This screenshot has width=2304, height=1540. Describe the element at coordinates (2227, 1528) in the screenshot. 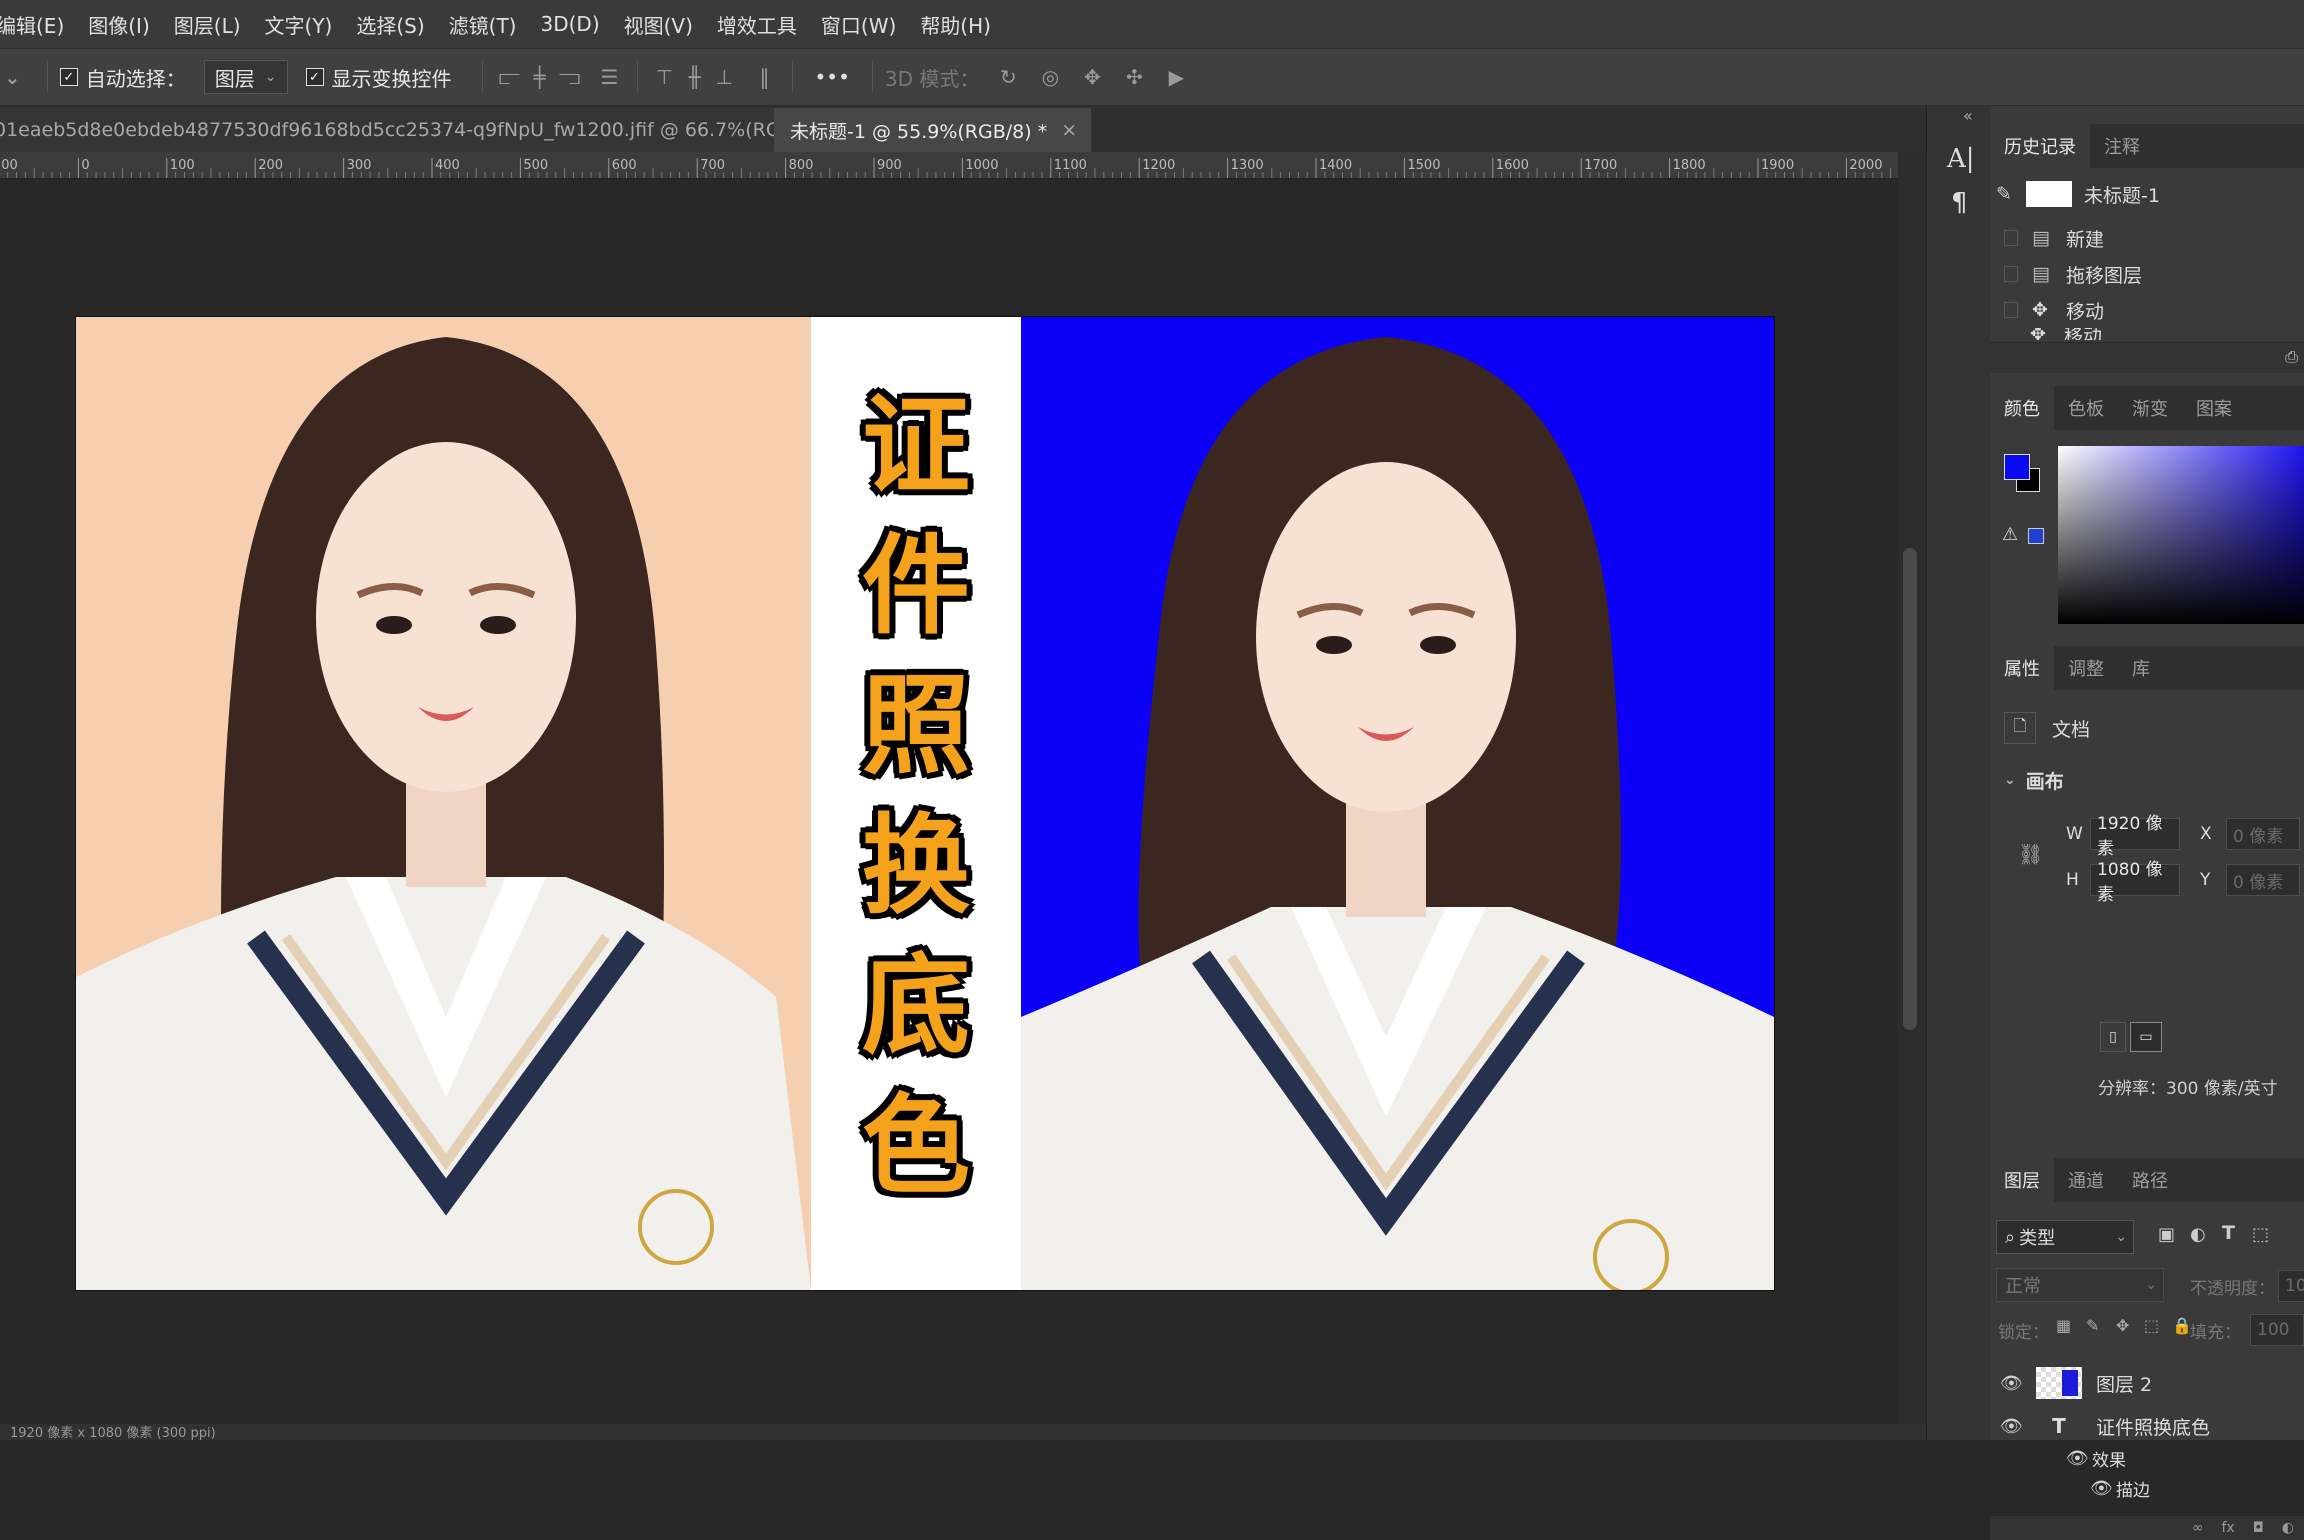

I see `add-style-icon: fx` at that location.